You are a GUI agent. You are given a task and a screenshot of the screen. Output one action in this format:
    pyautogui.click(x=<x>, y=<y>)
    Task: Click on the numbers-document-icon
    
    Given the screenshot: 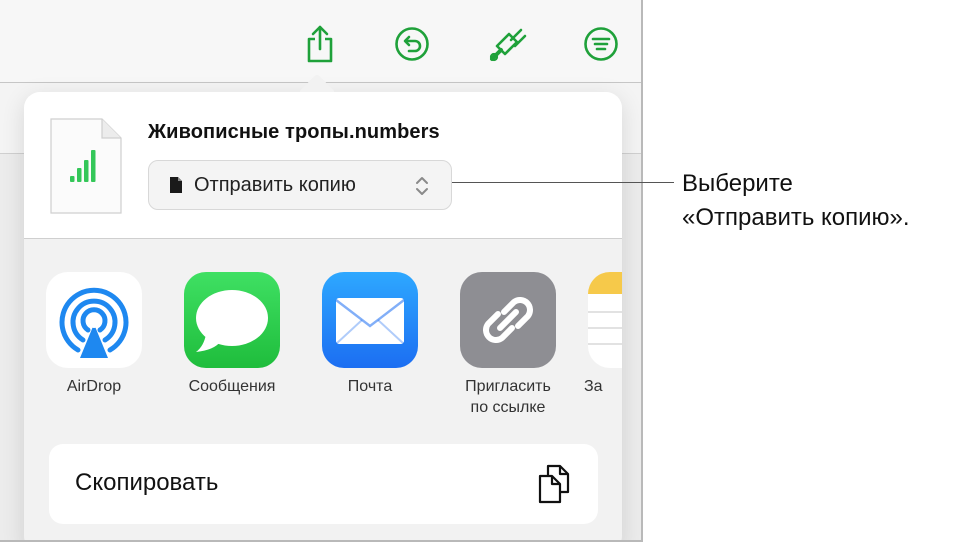 What is the action you would take?
    pyautogui.click(x=86, y=166)
    